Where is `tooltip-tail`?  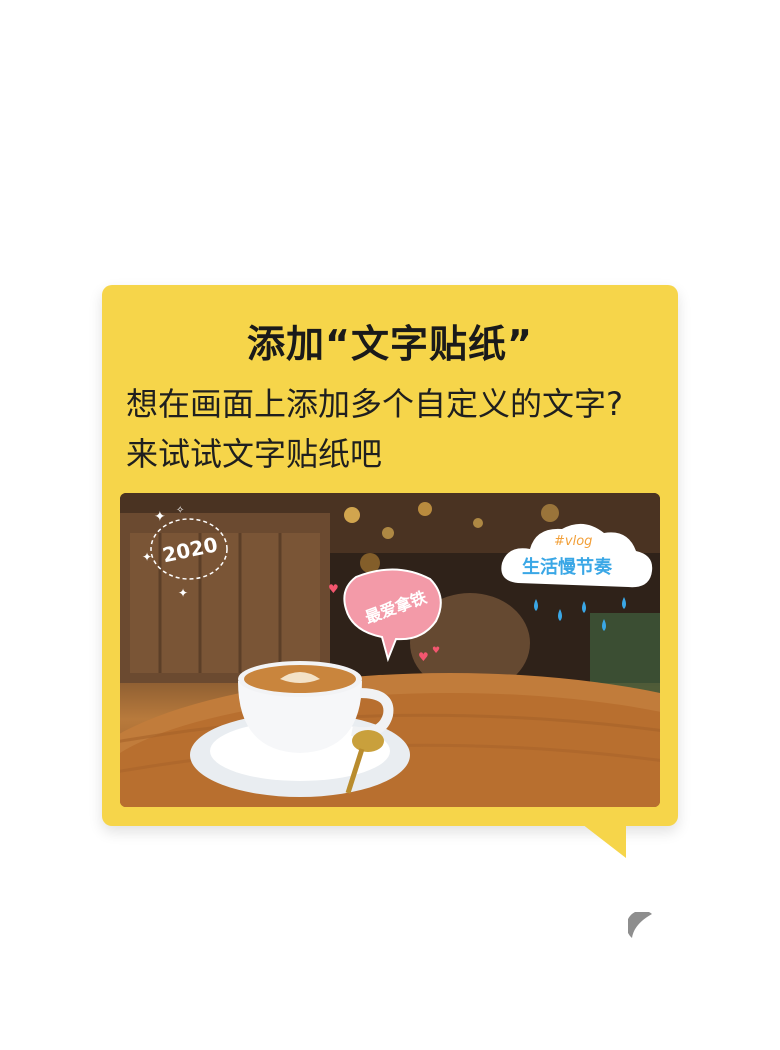 tooltip-tail is located at coordinates (604, 841).